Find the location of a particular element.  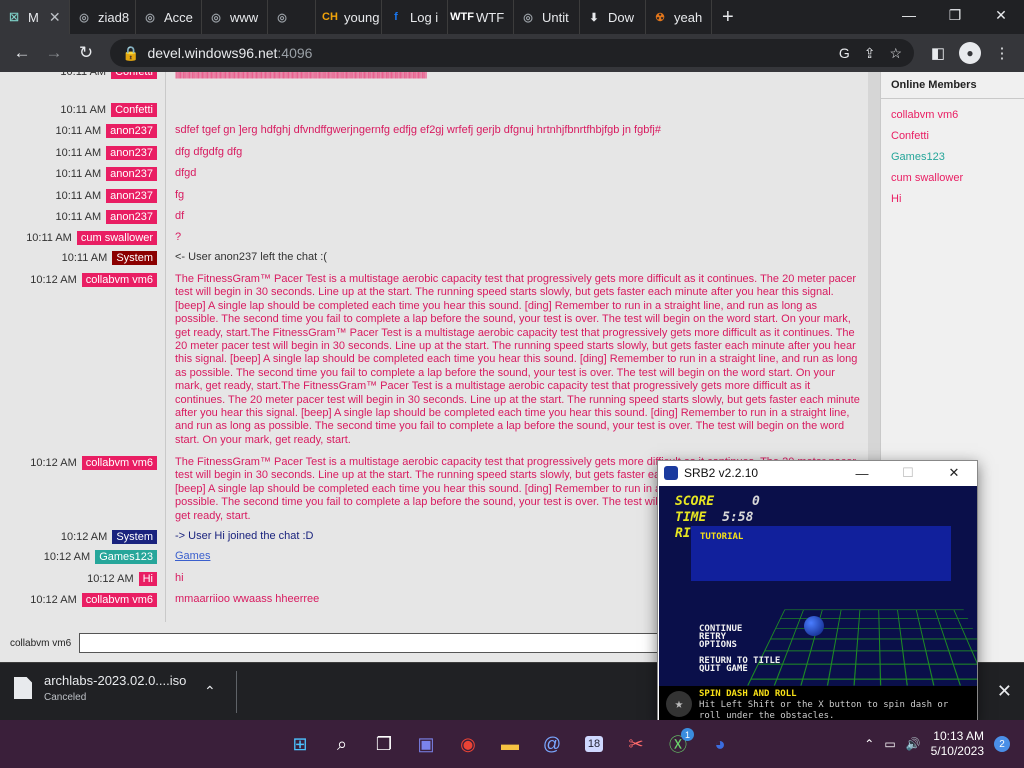

message-text: ? is located at coordinates (178, 237).